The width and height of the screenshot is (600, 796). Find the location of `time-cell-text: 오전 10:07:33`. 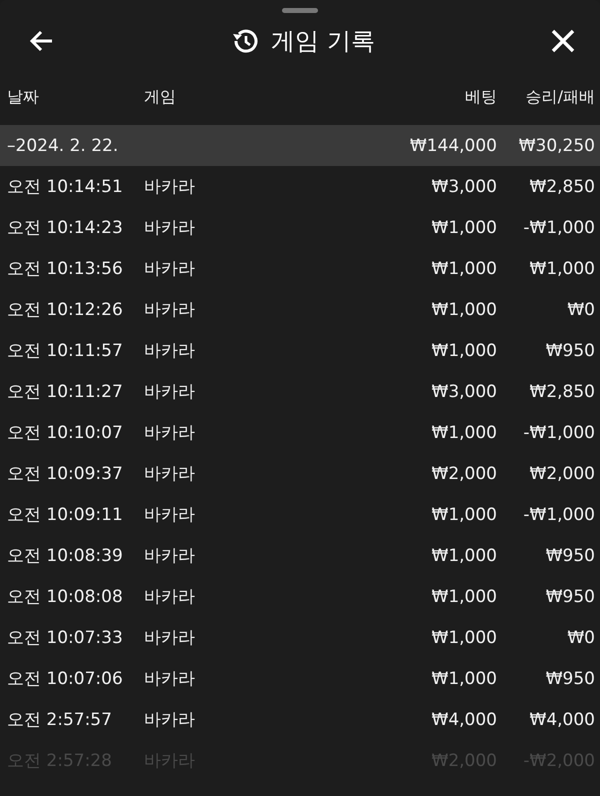

time-cell-text: 오전 10:07:33 is located at coordinates (65, 638).